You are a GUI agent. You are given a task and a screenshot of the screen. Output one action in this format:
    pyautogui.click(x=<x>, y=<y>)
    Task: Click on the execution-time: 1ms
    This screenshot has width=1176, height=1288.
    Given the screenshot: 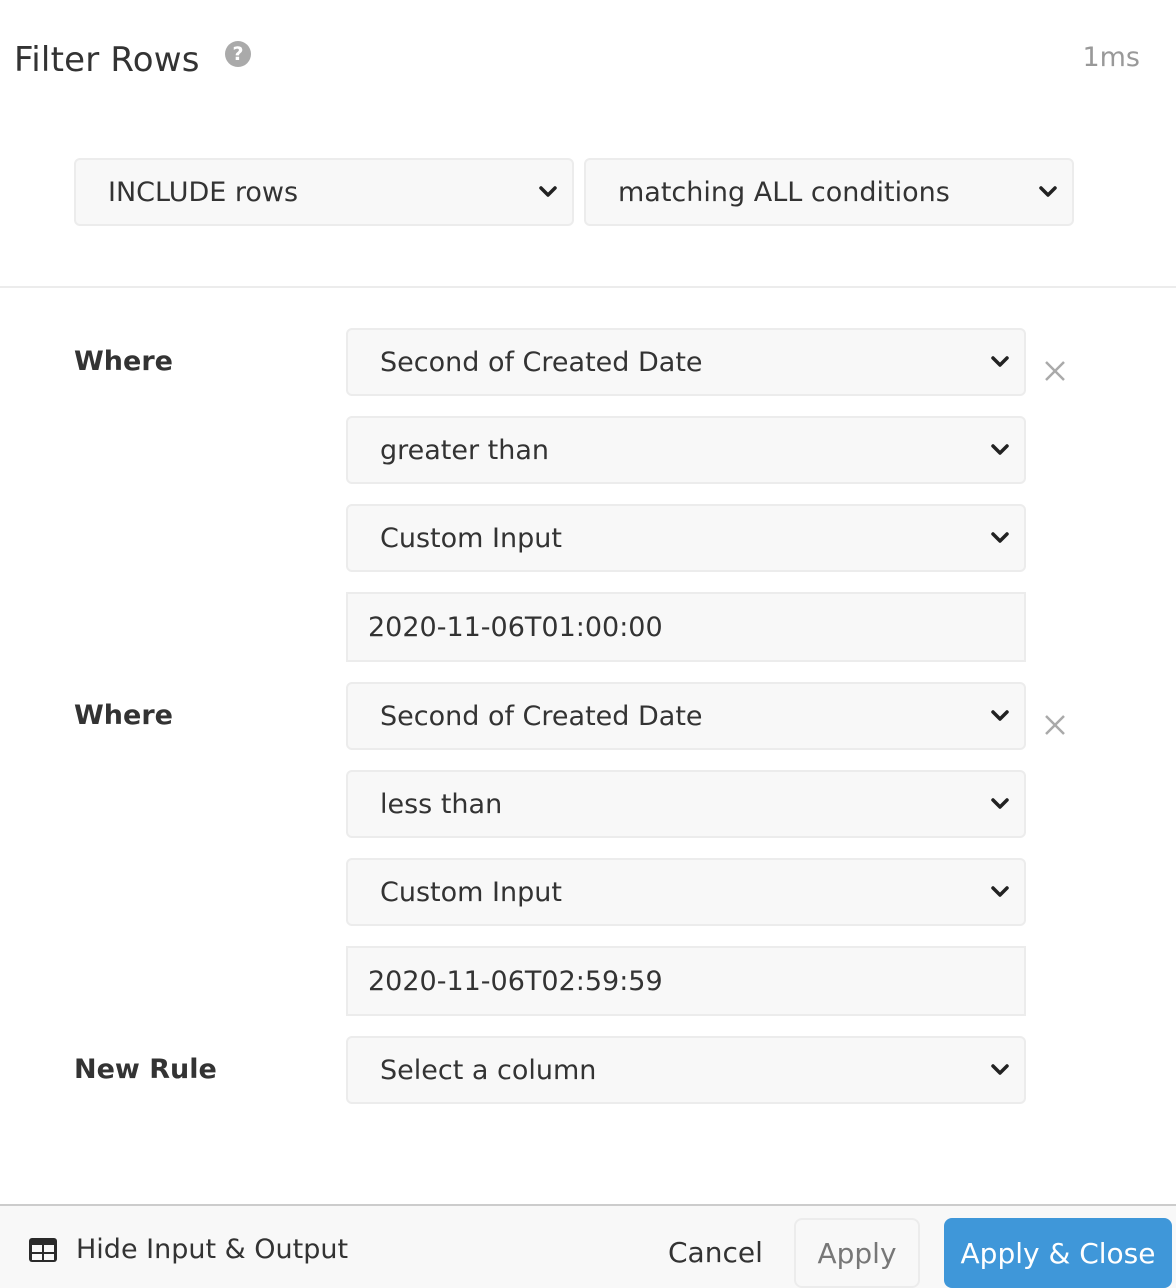 What is the action you would take?
    pyautogui.click(x=1111, y=57)
    